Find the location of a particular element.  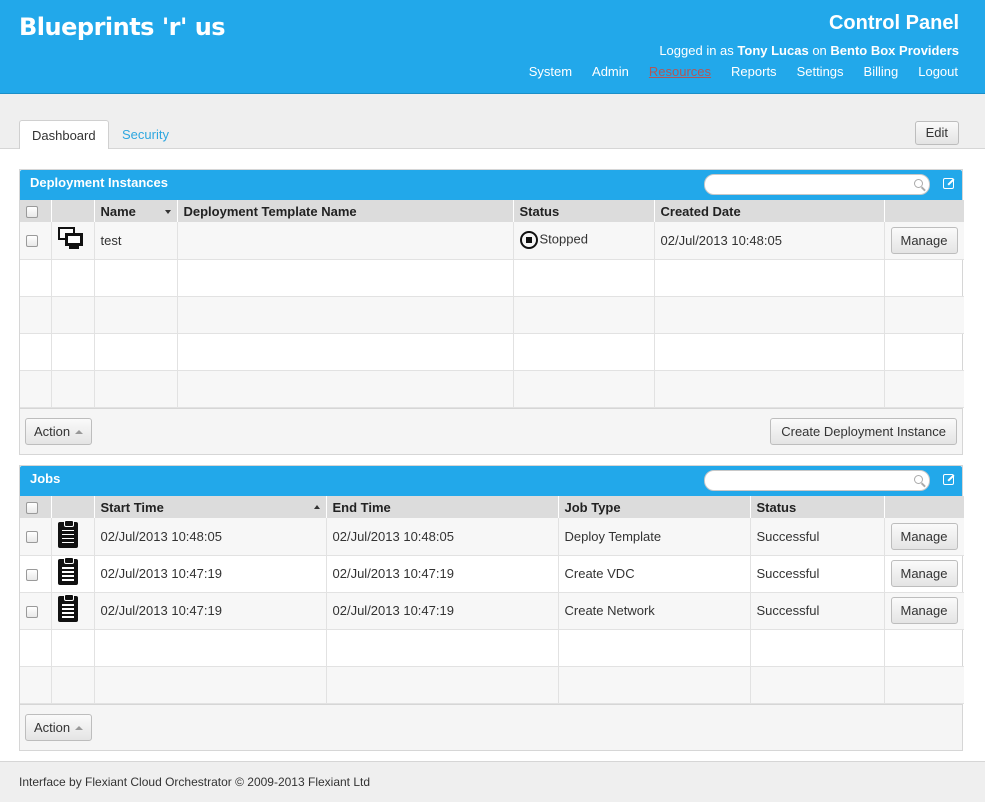

panel-footer: Action Create Deployment Instance is located at coordinates (491, 430).